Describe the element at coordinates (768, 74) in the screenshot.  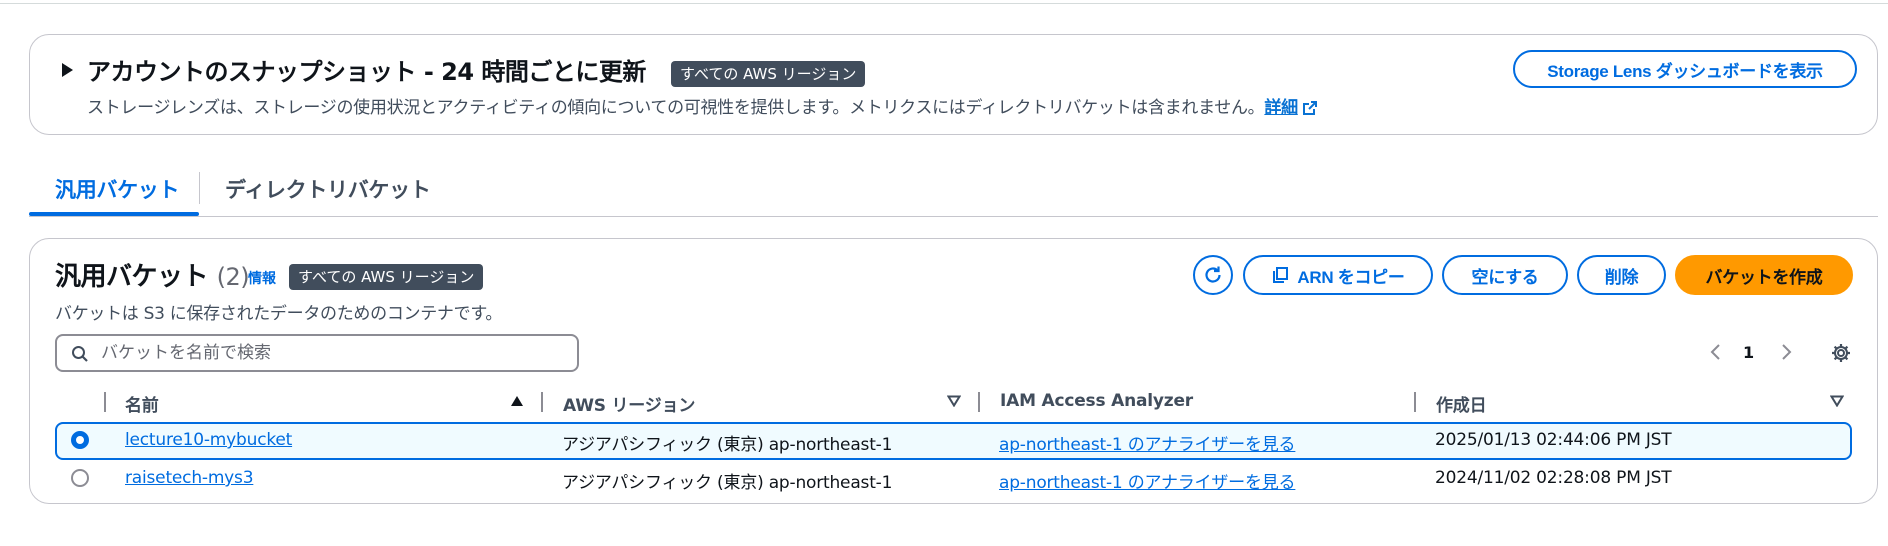
I see `all-regions-badge: すべての AWS リージョン` at that location.